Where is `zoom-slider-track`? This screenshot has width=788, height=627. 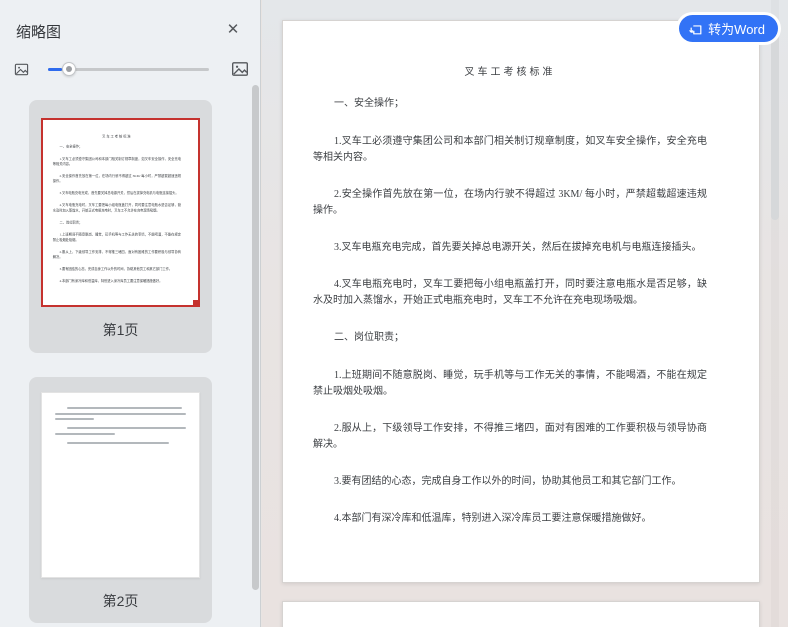
zoom-slider-track is located at coordinates (128, 69).